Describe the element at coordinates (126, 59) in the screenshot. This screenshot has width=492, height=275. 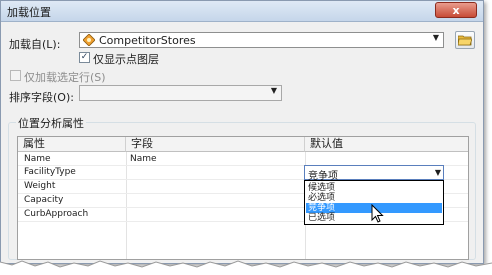
I see `show-point-layers-label: 仅显示点图层` at that location.